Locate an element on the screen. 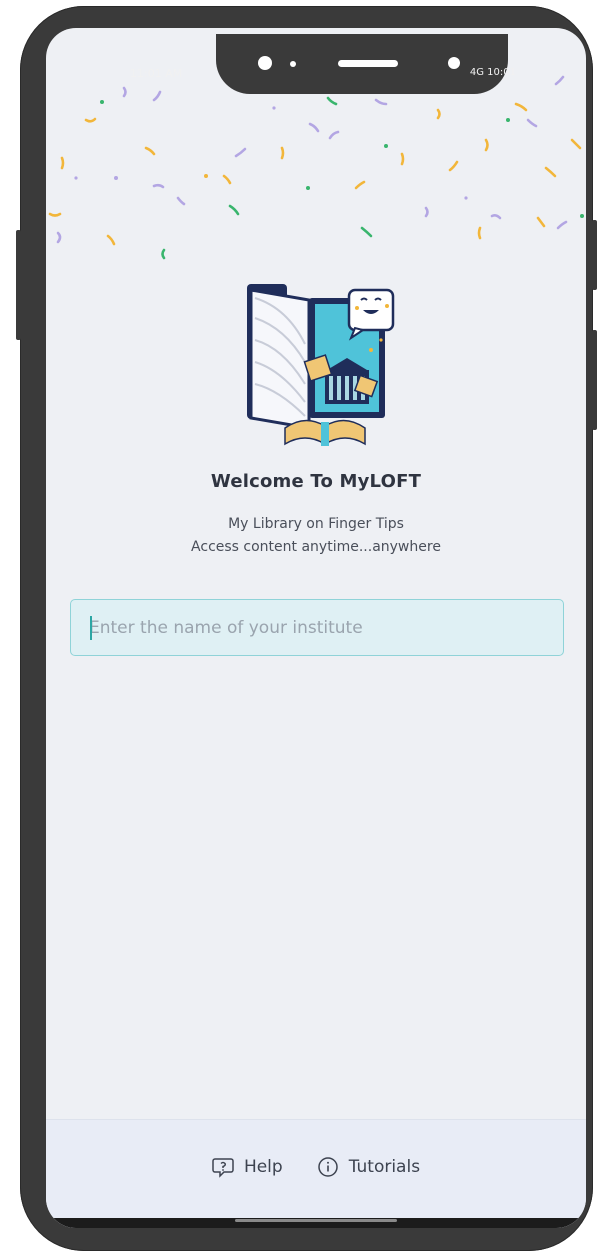 The height and width of the screenshot is (1257, 613). welcome-subtitle-line2: Access content anytime...anywhere is located at coordinates (316, 547).